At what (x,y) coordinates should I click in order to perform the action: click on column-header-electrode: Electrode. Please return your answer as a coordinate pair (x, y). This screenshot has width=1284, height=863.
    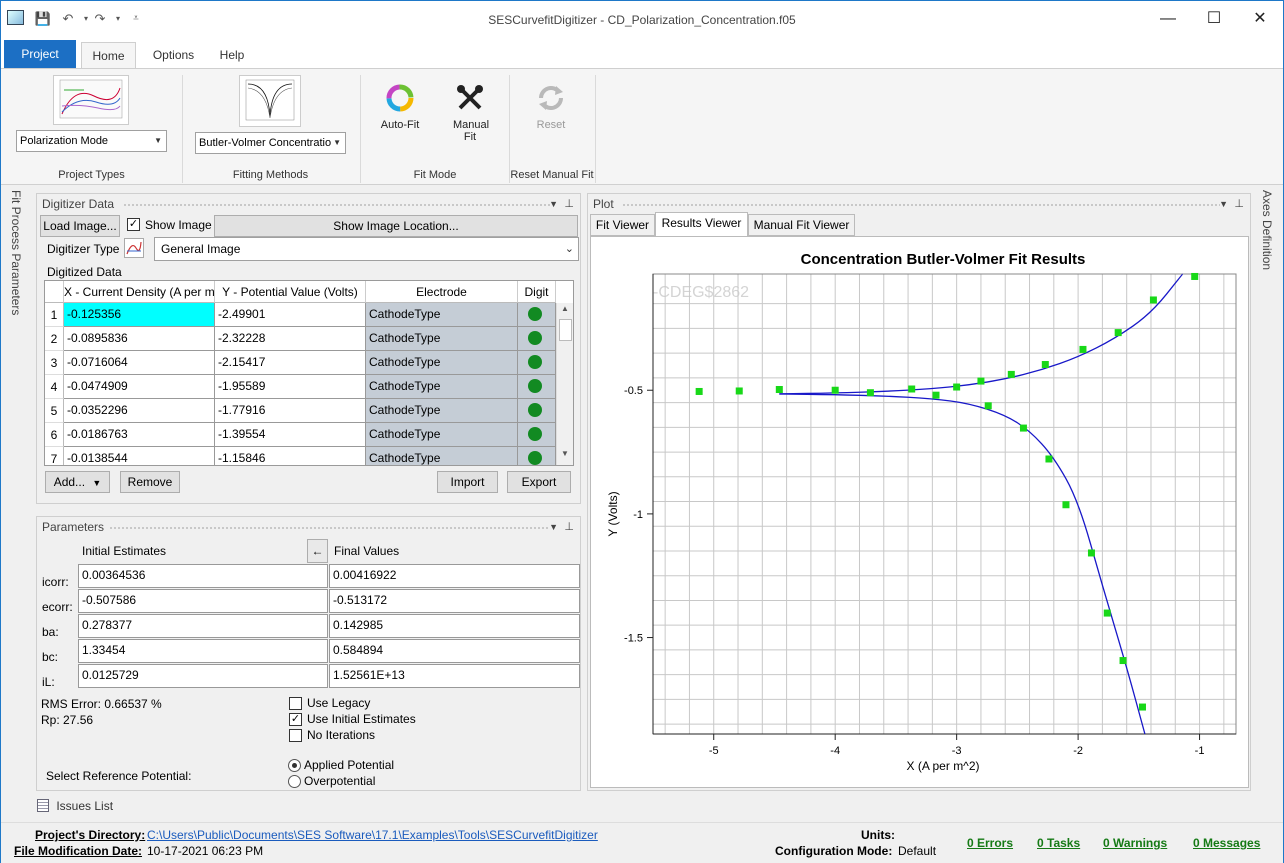
    Looking at the image, I should click on (442, 292).